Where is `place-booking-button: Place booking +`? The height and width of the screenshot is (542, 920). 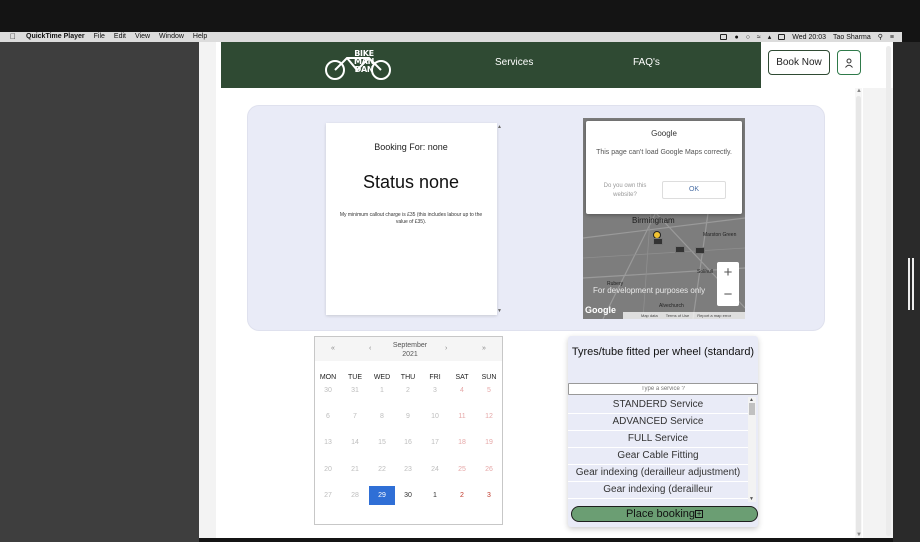 place-booking-button: Place booking + is located at coordinates (664, 514).